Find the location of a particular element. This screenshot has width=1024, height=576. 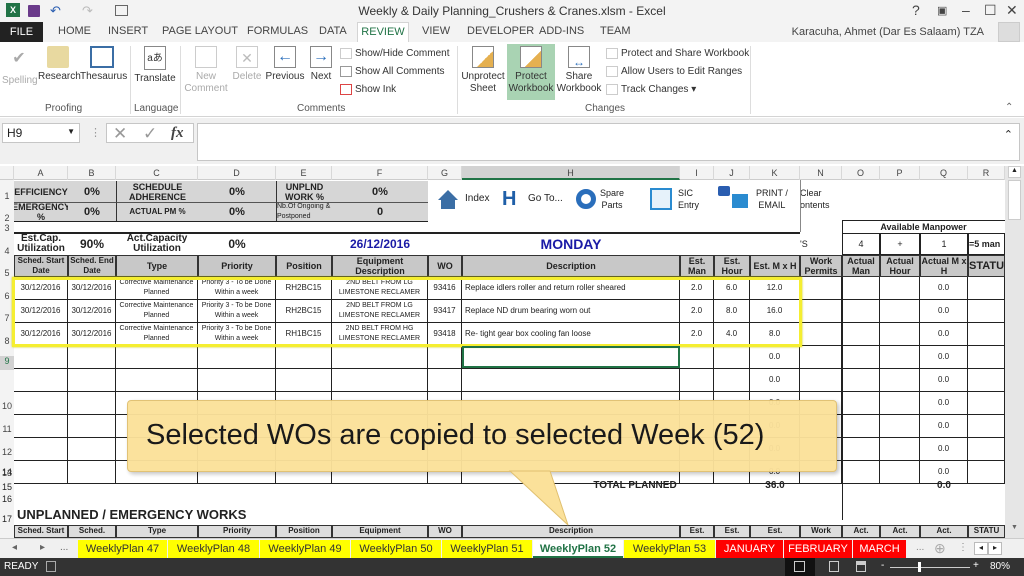

unplanned-work-value: 0% is located at coordinates (380, 191).